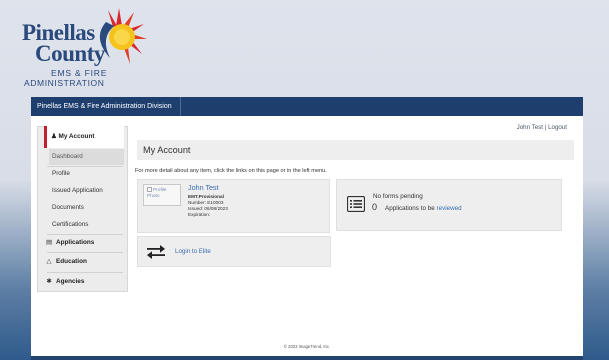  I want to click on sidebar-section-label: Education, so click(71, 261).